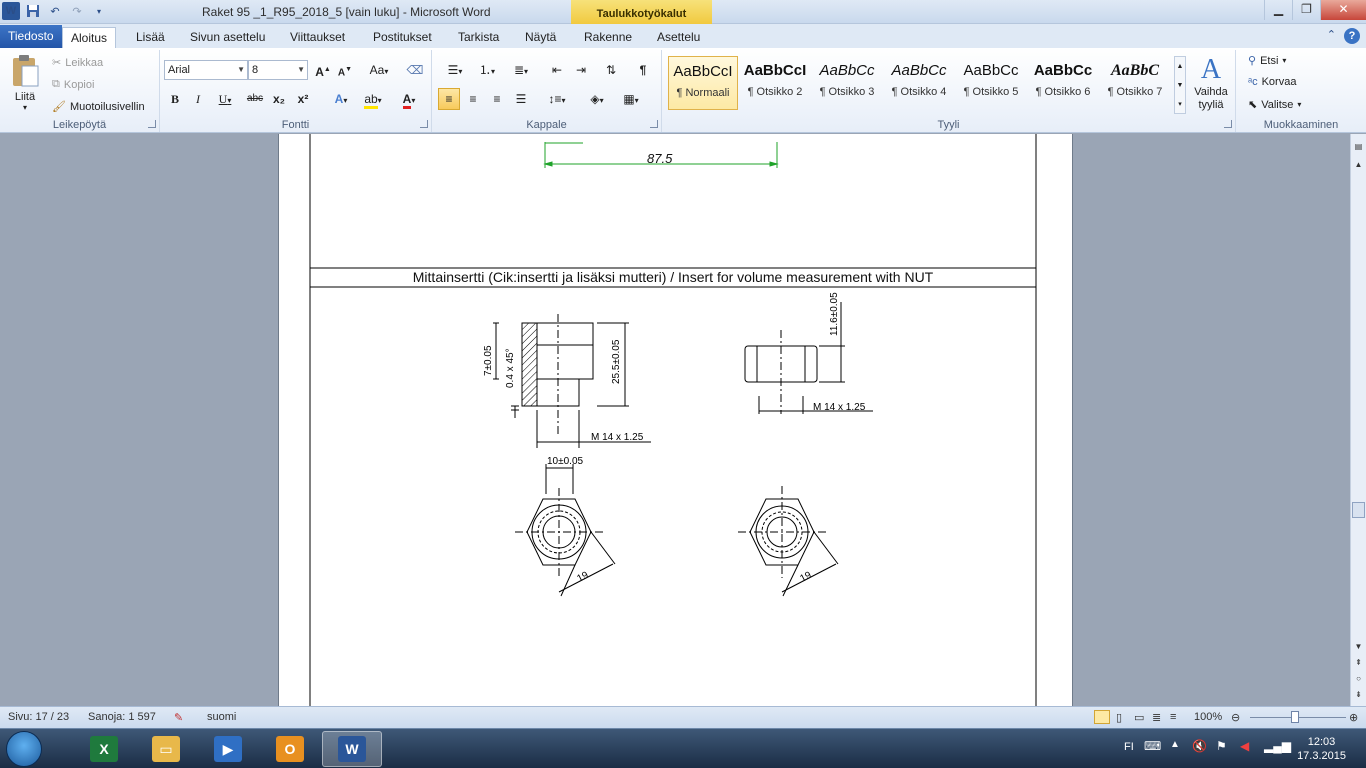 The image size is (1366, 768). Describe the element at coordinates (38, 717) in the screenshot. I see `page-count: Sivu: 17 / 23` at that location.